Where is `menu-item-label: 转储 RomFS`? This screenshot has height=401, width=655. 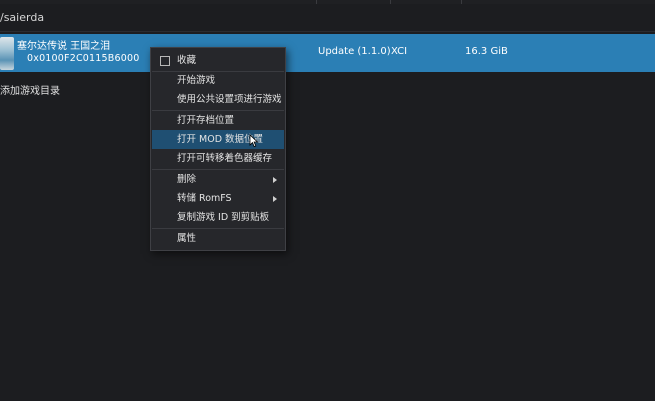 menu-item-label: 转储 RomFS is located at coordinates (204, 198).